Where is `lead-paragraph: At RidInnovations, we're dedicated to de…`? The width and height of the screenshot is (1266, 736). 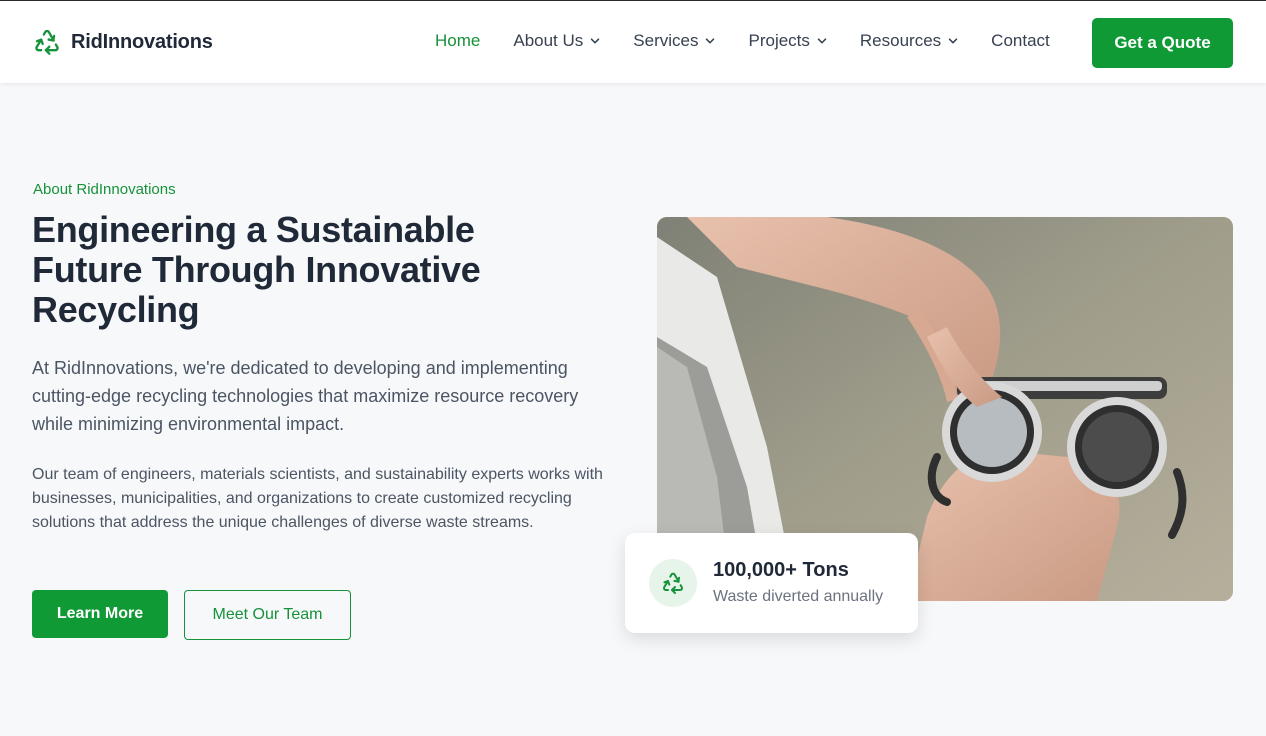 lead-paragraph: At RidInnovations, we're dedicated to de… is located at coordinates (305, 396).